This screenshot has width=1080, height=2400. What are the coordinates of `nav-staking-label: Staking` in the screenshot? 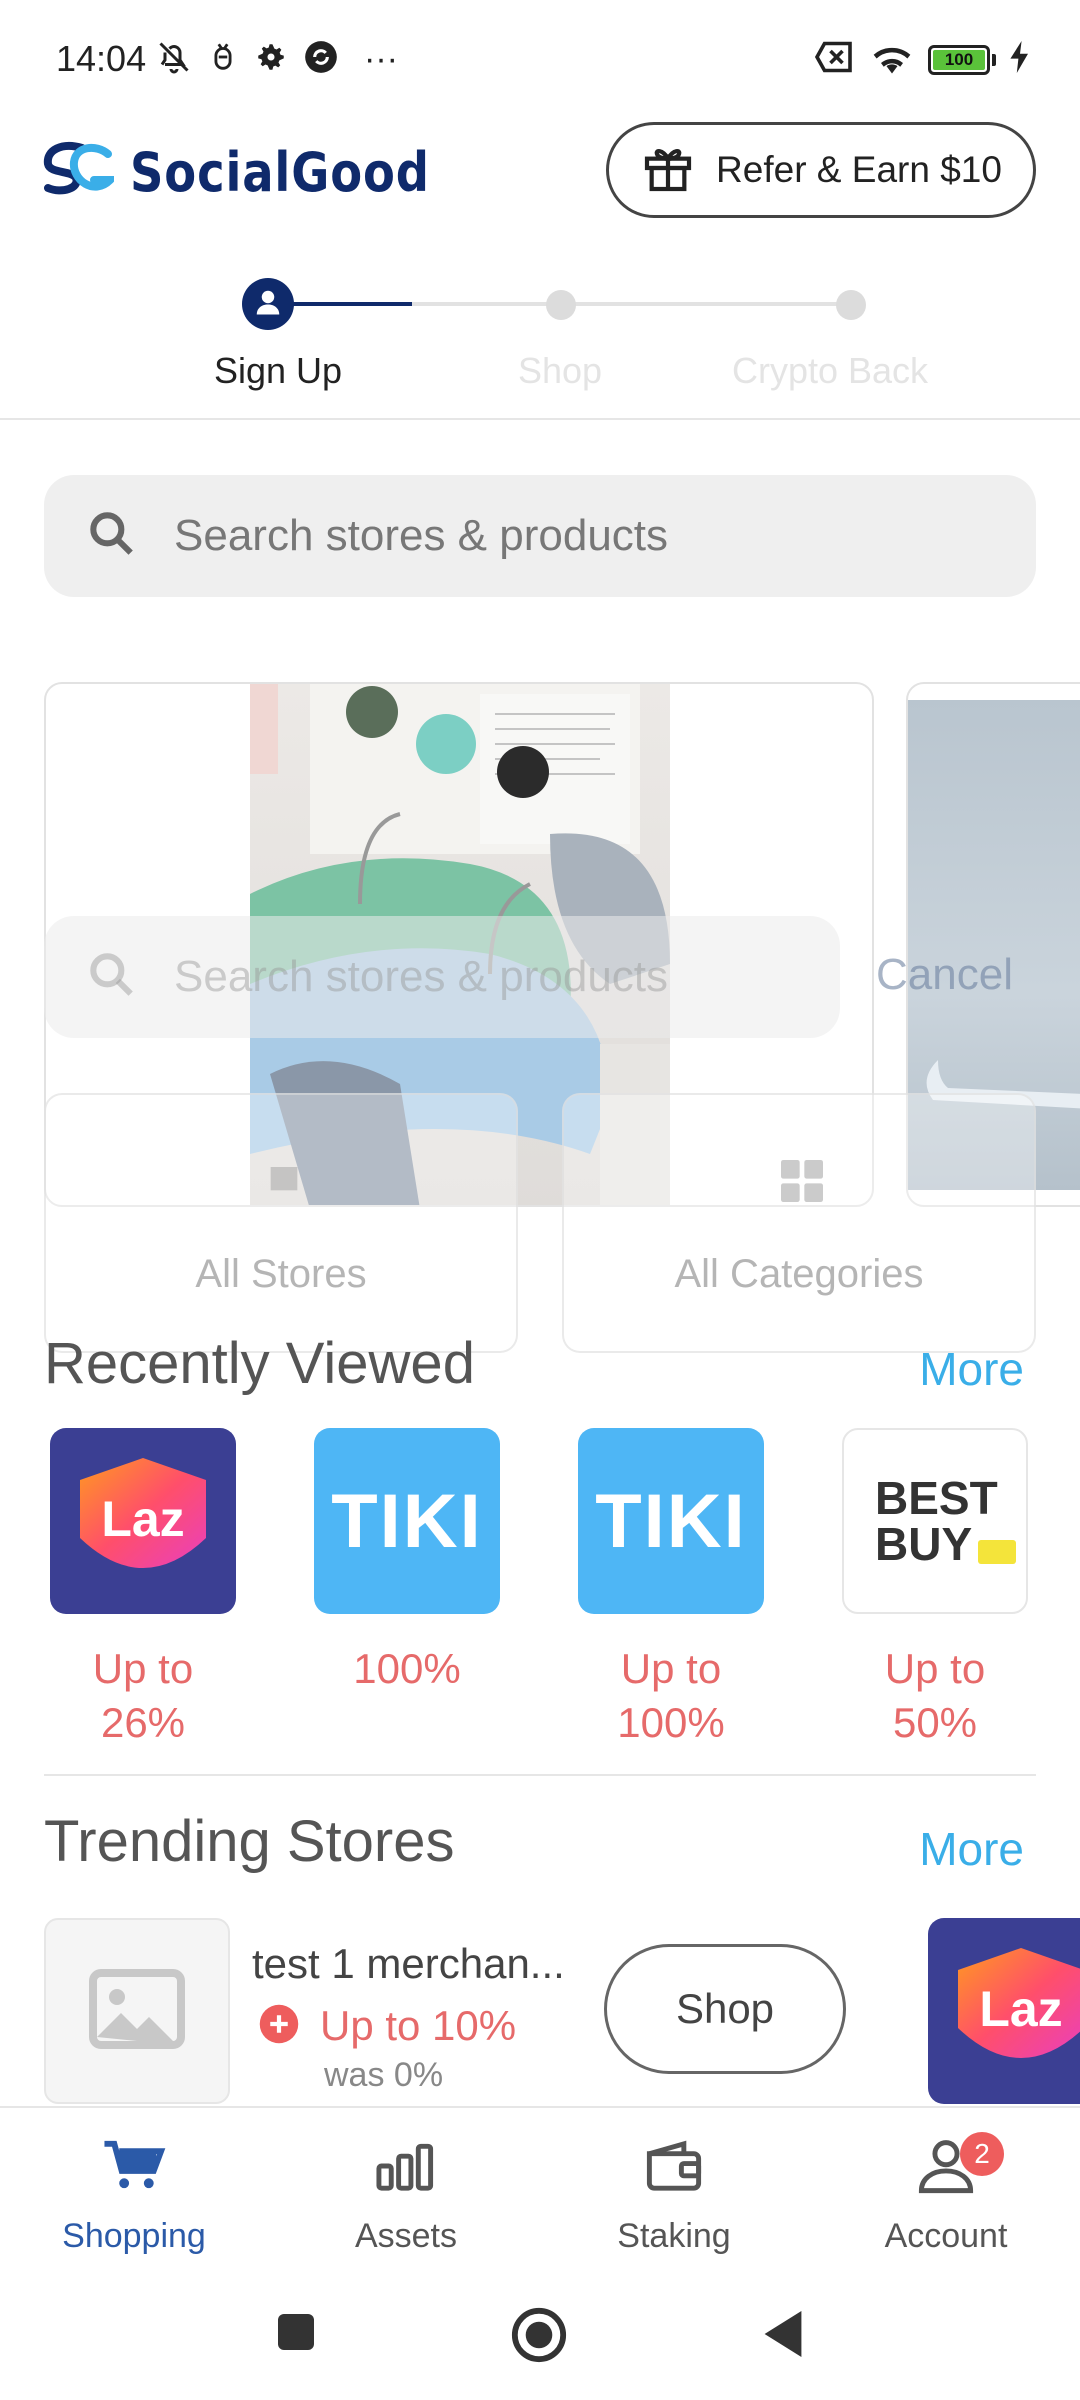 It's located at (674, 2236).